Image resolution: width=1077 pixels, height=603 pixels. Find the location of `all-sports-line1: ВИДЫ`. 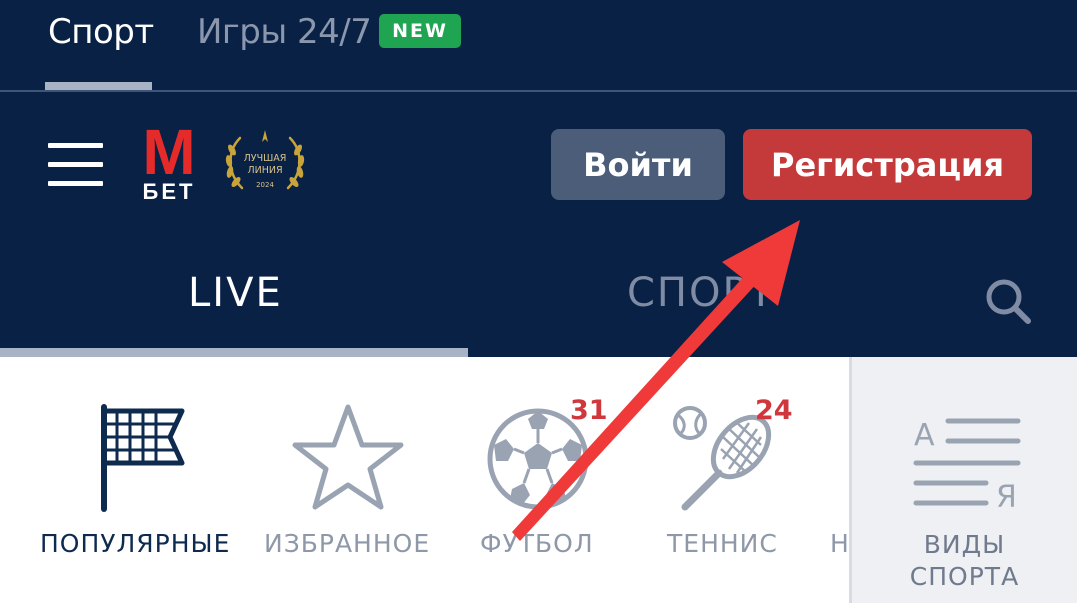

all-sports-line1: ВИДЫ is located at coordinates (964, 544).